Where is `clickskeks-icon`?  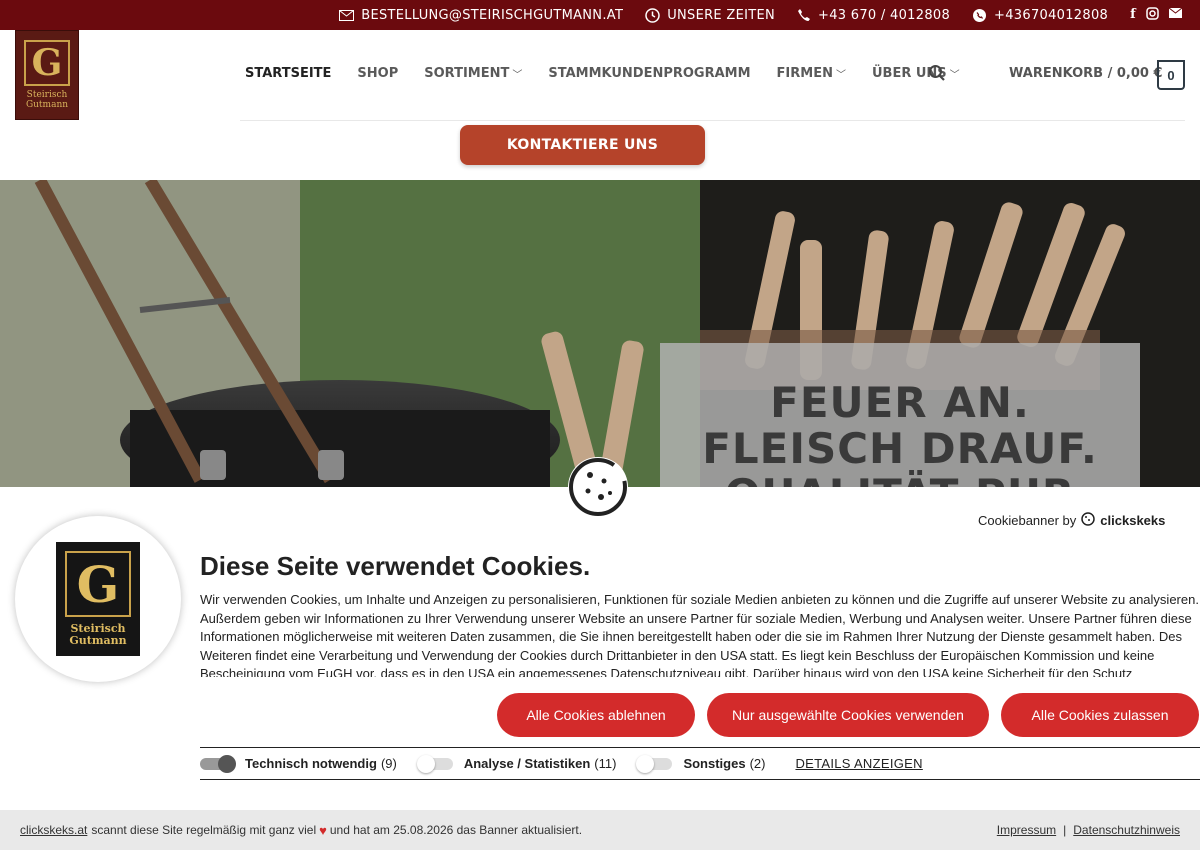 clickskeks-icon is located at coordinates (1088, 520).